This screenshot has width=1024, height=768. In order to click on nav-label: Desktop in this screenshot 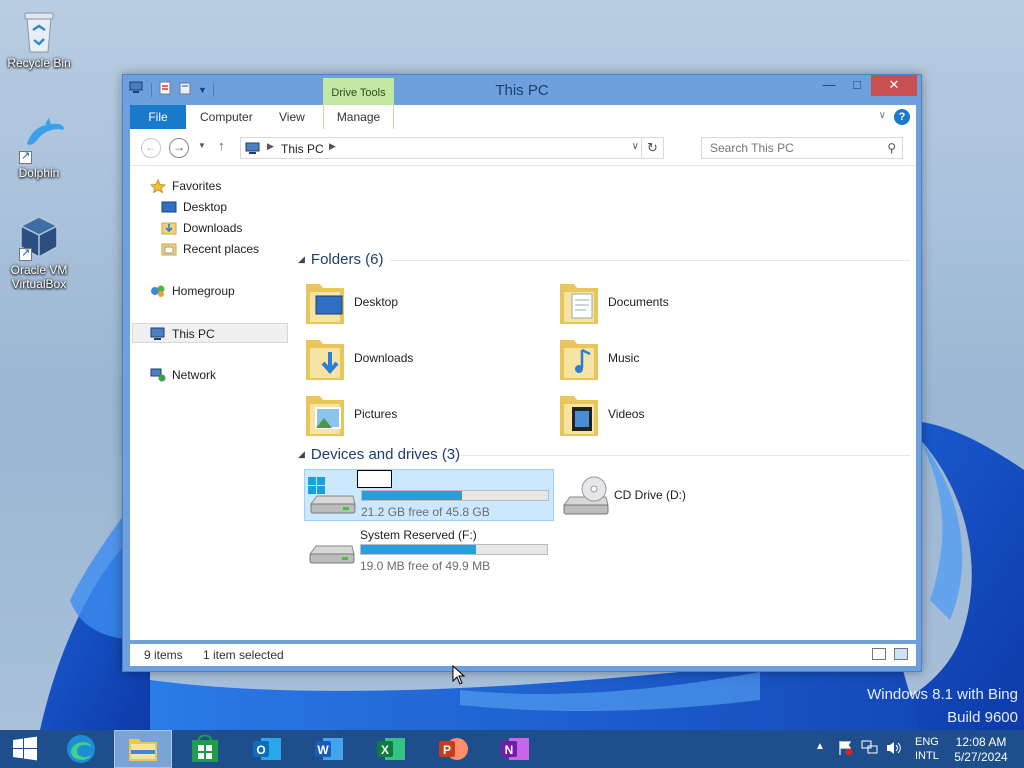, I will do `click(205, 207)`.